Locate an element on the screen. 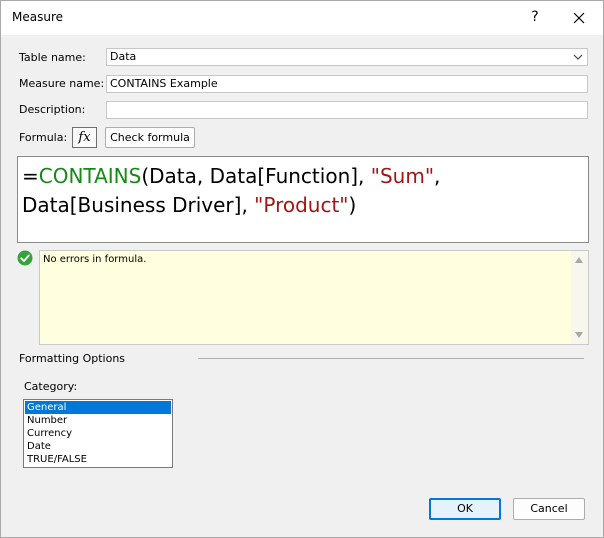  table-name-label: Table name: is located at coordinates (52, 57).